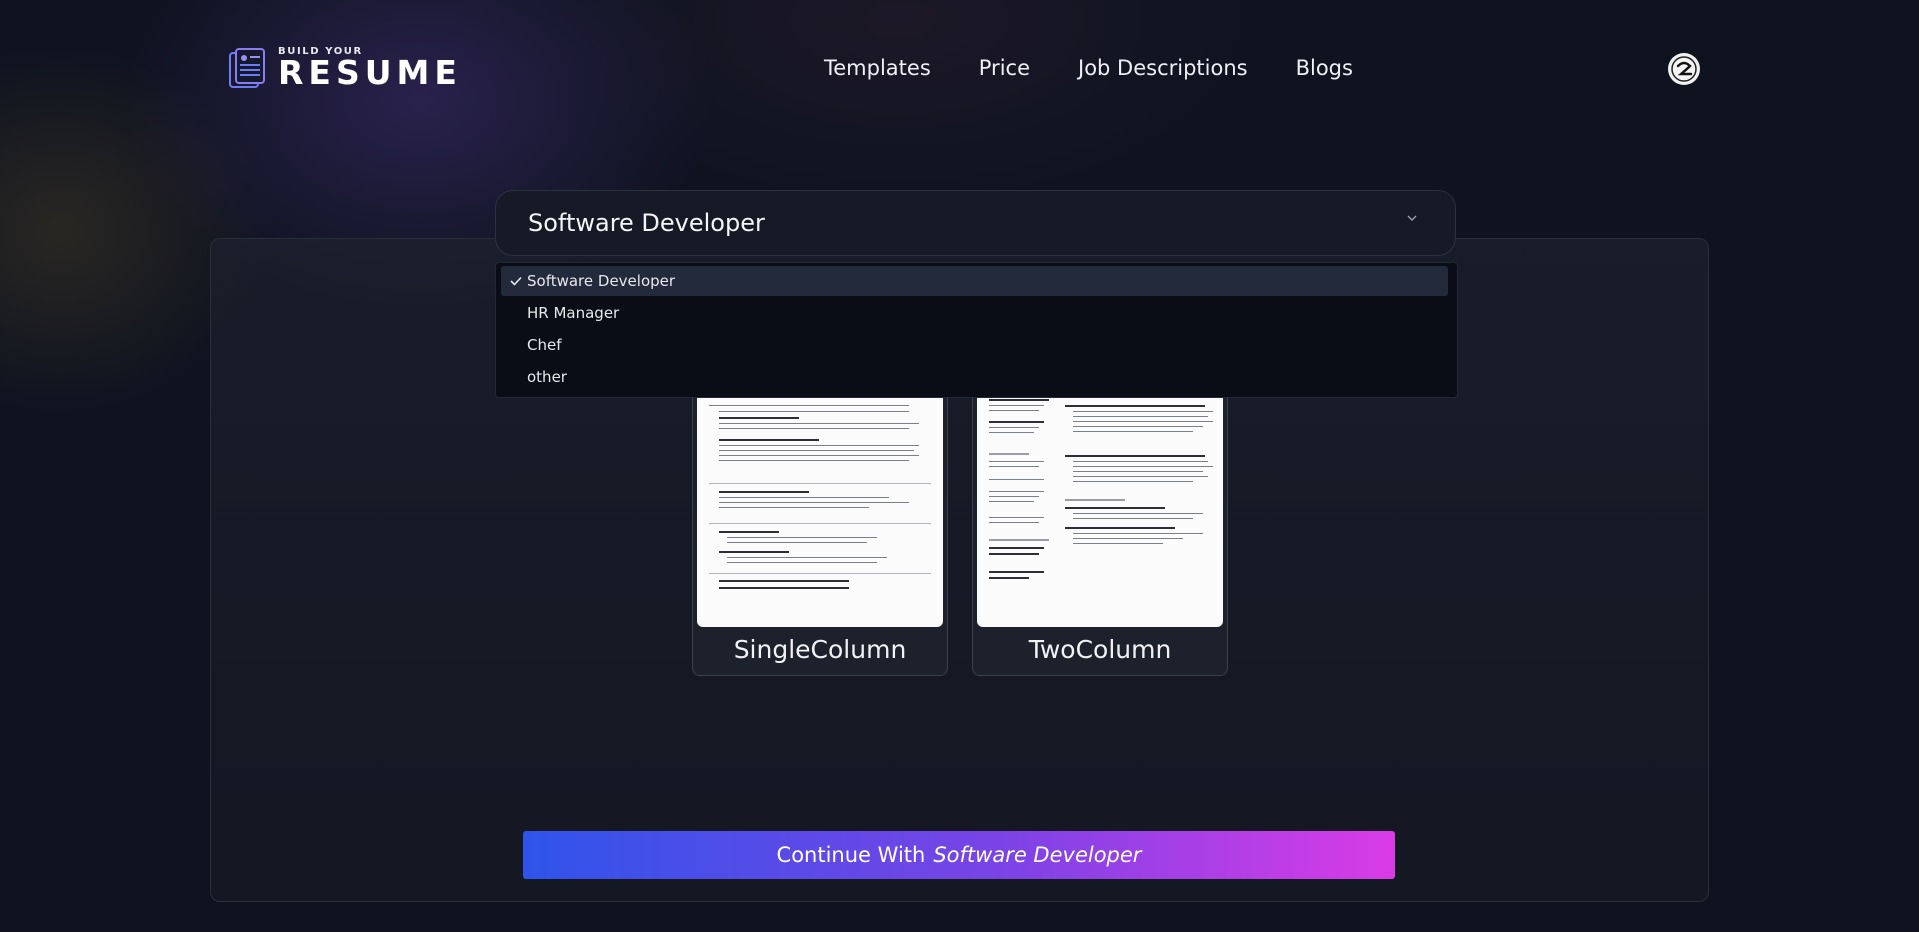 The width and height of the screenshot is (1919, 932). What do you see at coordinates (974, 313) in the screenshot?
I see `job-option-hr-manager: HR Manager` at bounding box center [974, 313].